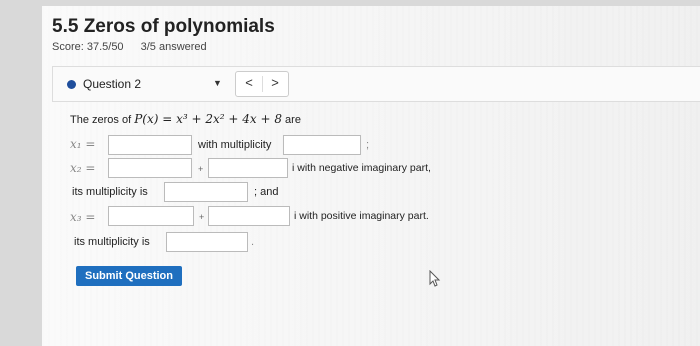  I want to click on question-pager: < >, so click(262, 84).